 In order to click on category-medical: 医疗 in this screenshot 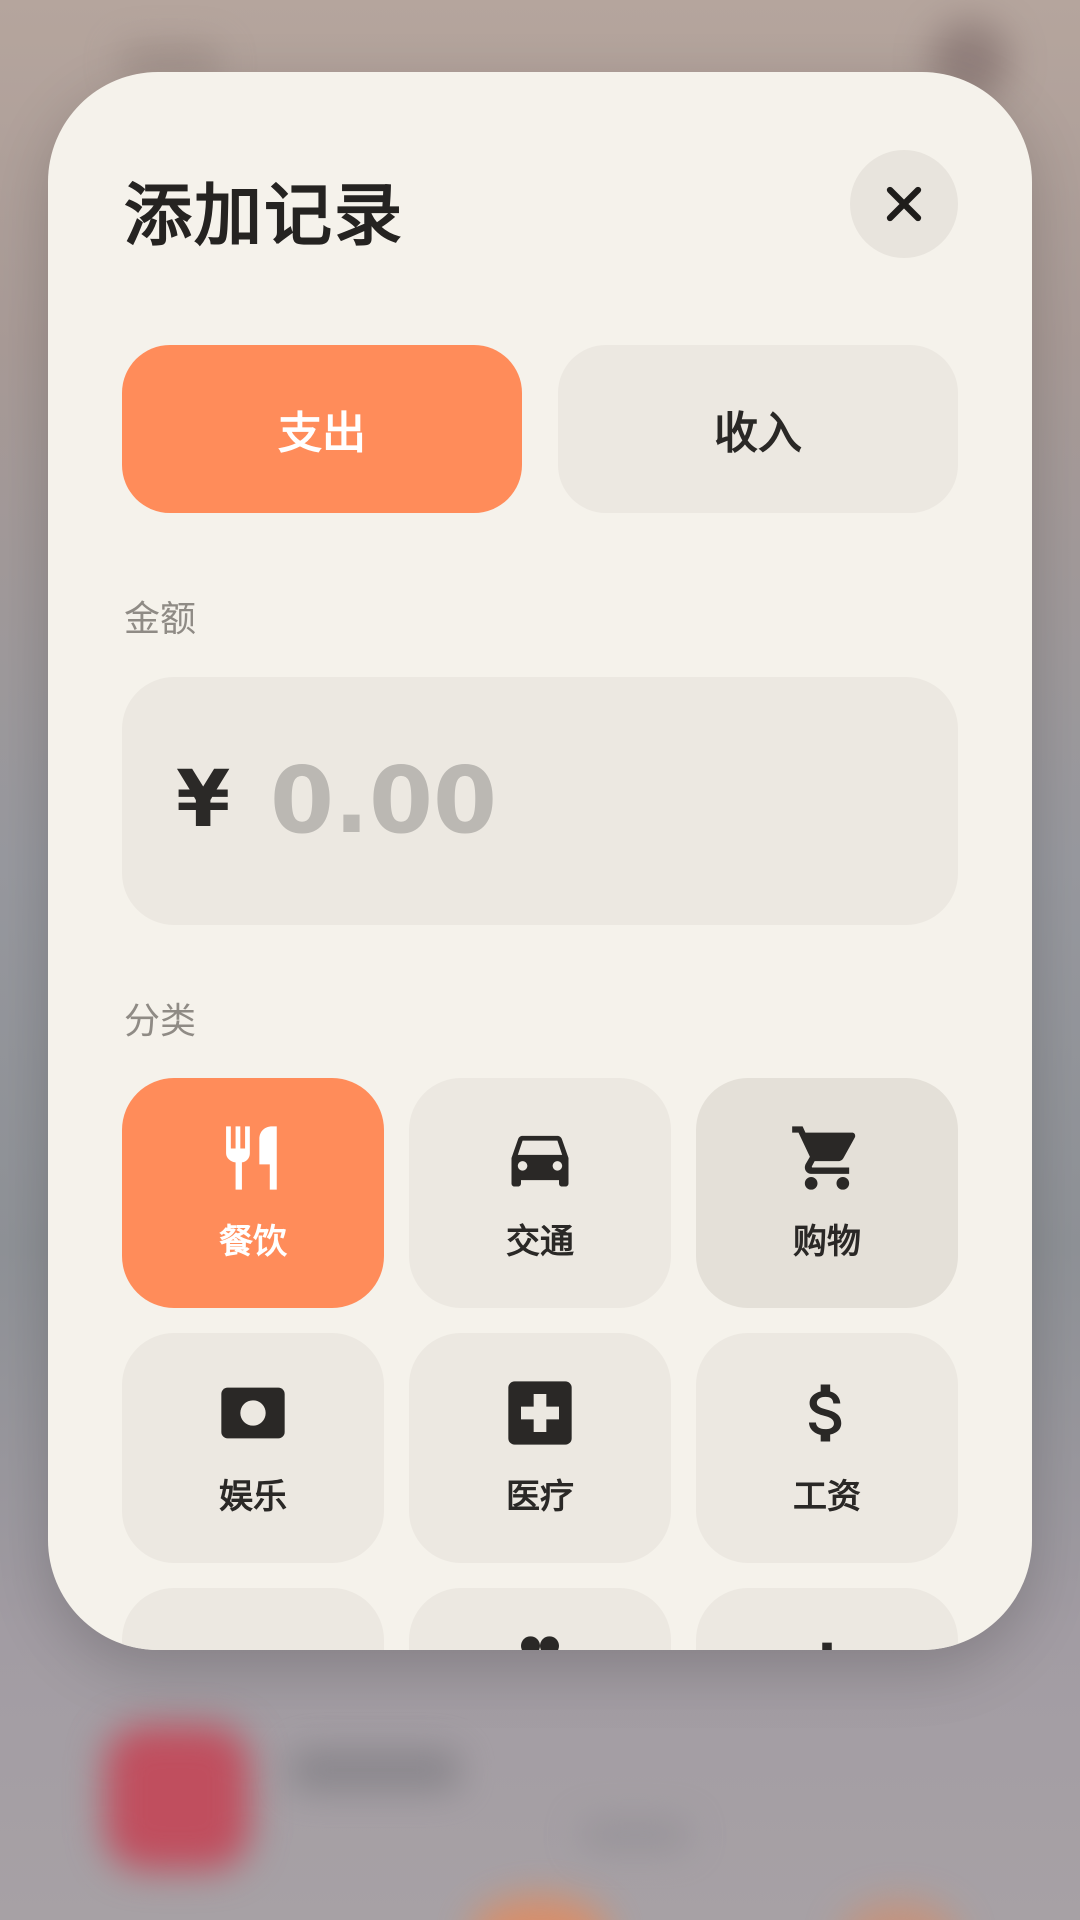, I will do `click(540, 1448)`.